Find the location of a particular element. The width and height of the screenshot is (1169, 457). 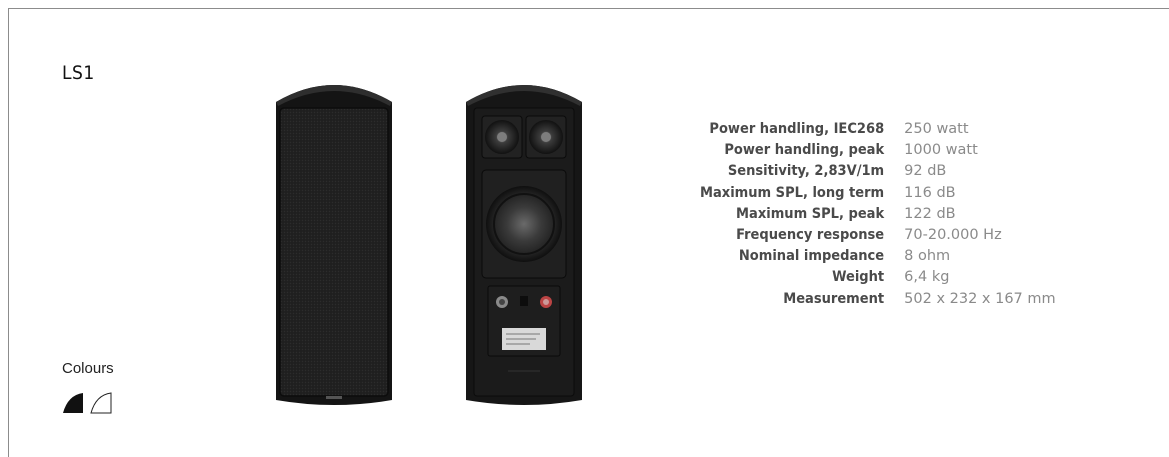

product-title: LS1 is located at coordinates (78, 73).